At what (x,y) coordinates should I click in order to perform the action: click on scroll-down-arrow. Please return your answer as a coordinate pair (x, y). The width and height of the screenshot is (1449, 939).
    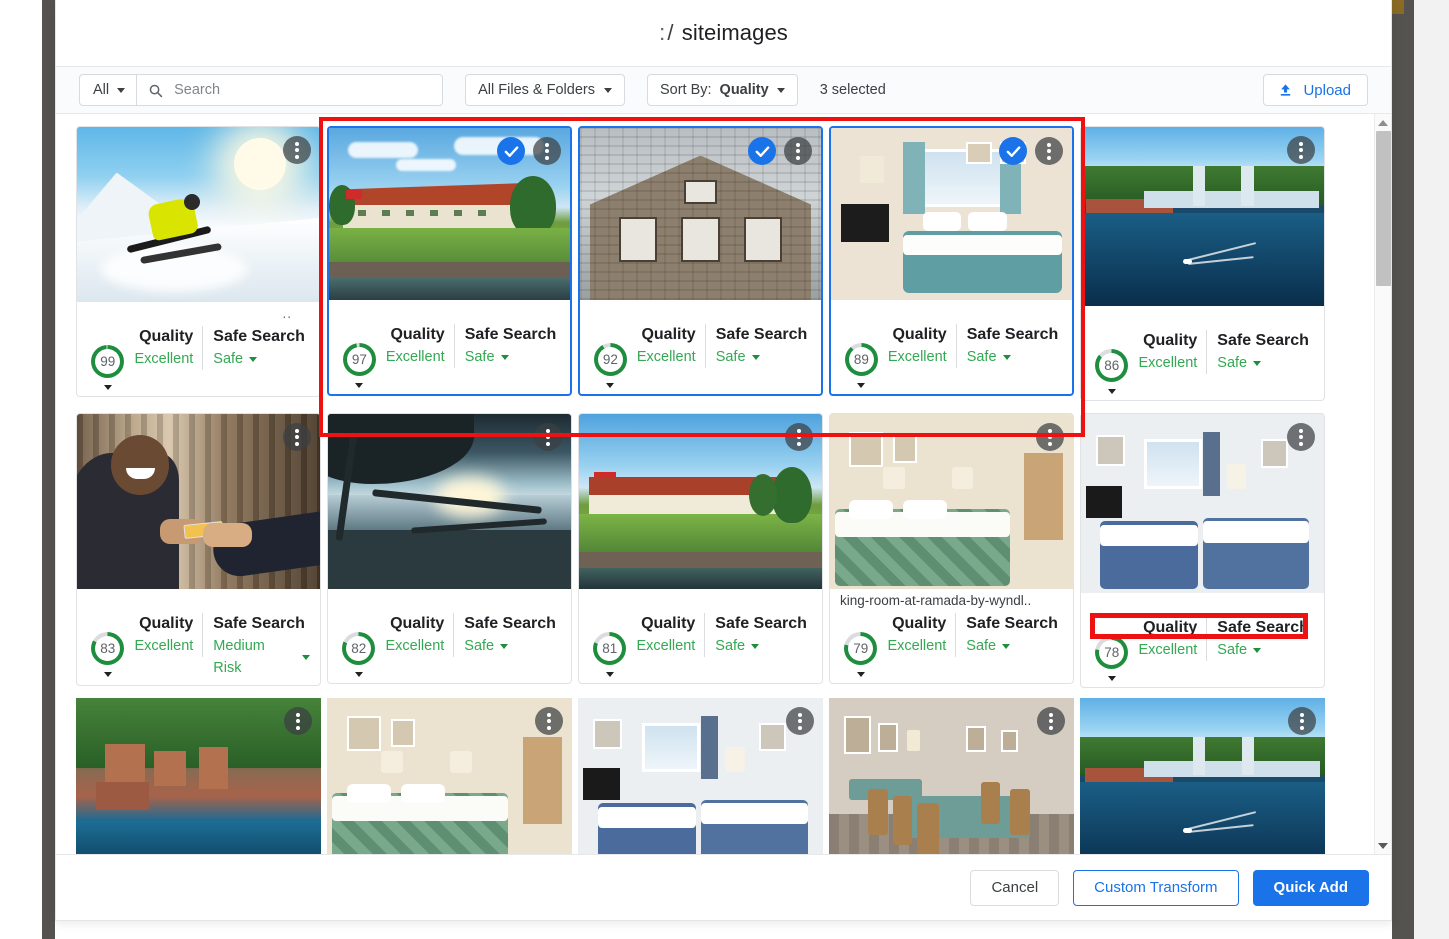
    Looking at the image, I should click on (1383, 845).